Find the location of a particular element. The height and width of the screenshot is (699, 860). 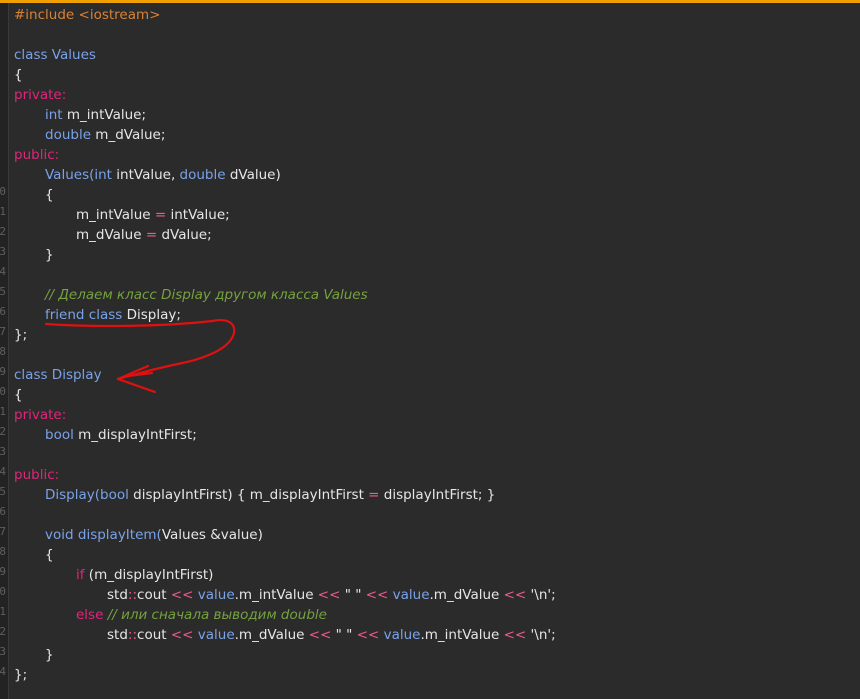

code-token: #include <iostream> is located at coordinates (87, 15).